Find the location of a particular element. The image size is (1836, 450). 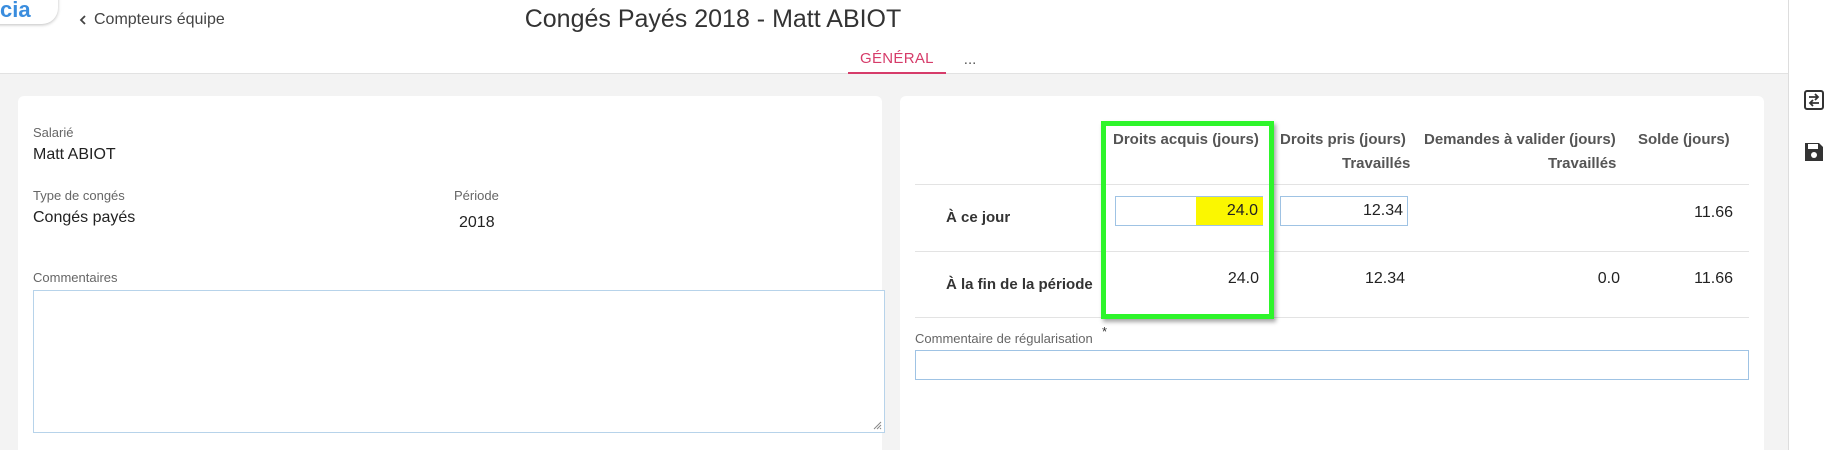

toolbar-top is located at coordinates (1812, 37).